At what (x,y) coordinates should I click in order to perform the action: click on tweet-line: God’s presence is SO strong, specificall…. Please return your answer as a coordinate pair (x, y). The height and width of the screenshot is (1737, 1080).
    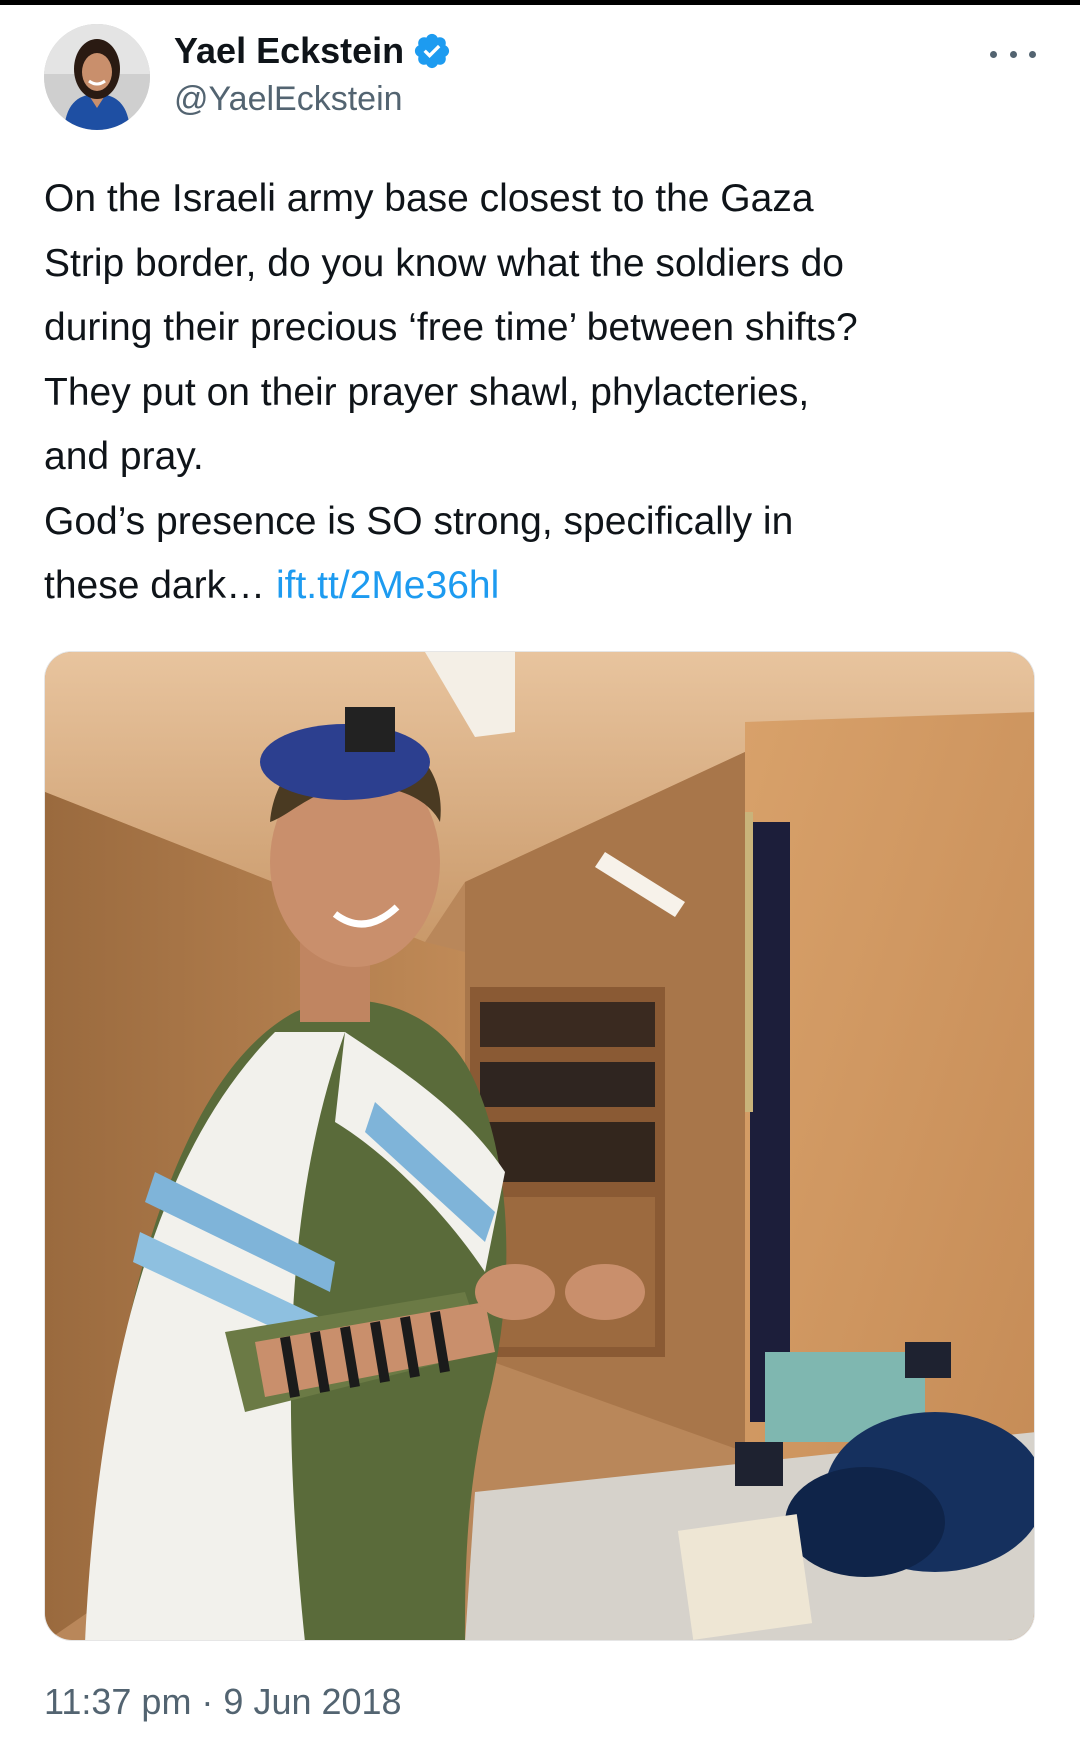
    Looking at the image, I should click on (419, 521).